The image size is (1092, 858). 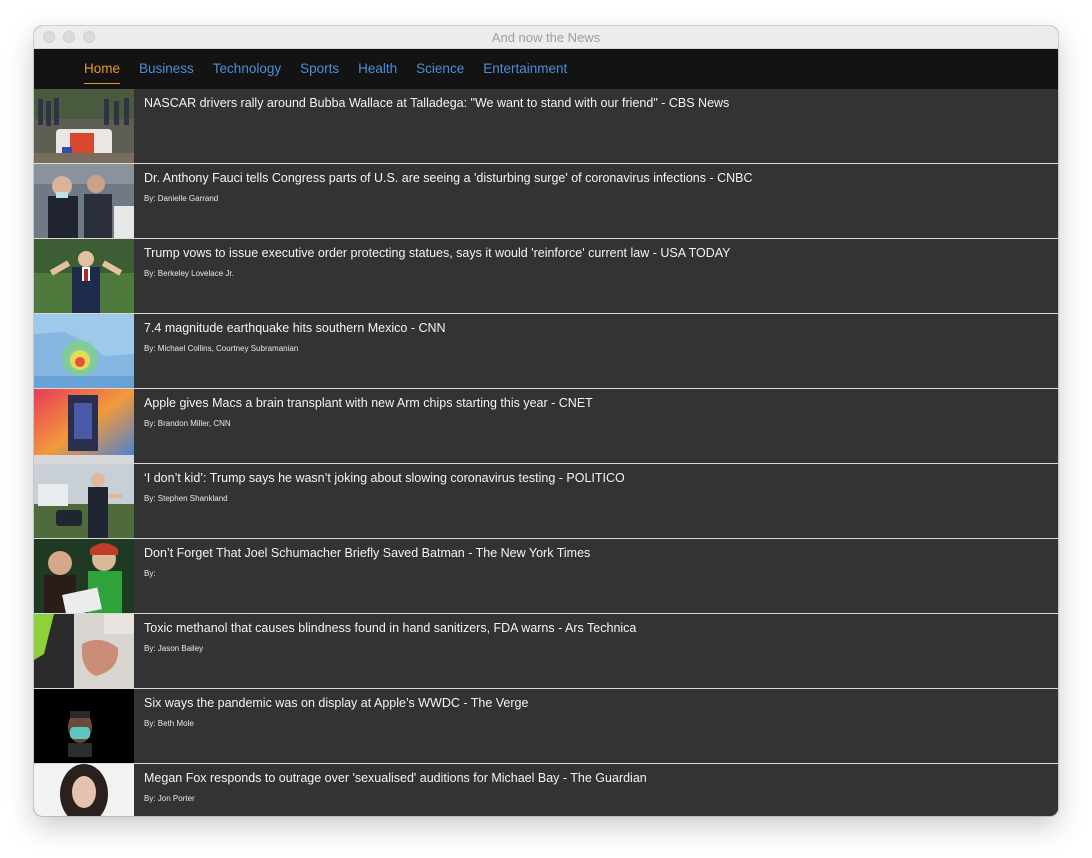 What do you see at coordinates (247, 69) in the screenshot?
I see `tab-technology: Technology` at bounding box center [247, 69].